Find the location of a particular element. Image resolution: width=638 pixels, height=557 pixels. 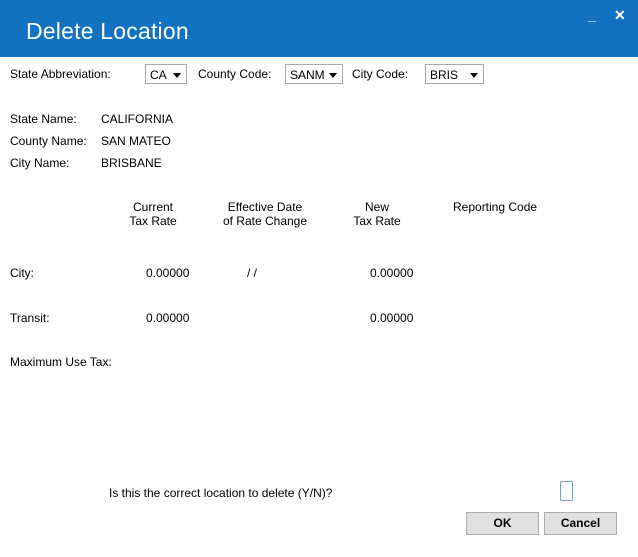

state-name-value: CALIFORNIA is located at coordinates (137, 119).